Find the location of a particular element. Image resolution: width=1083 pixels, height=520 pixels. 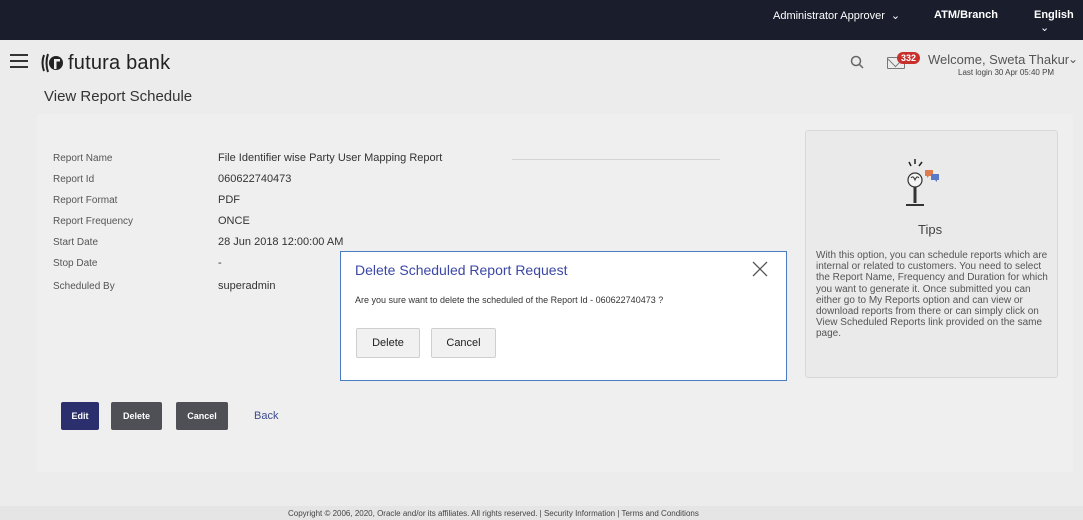

divider is located at coordinates (616, 159).